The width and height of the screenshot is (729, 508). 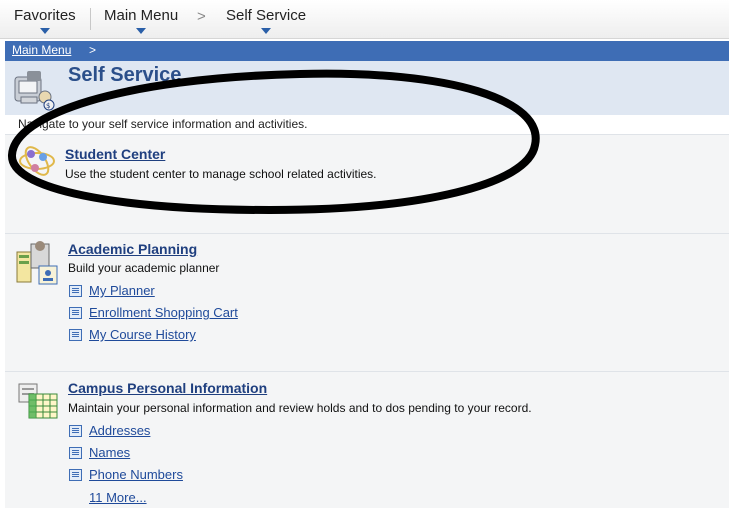 I want to click on main-menu: Main Menu, so click(x=141, y=20).